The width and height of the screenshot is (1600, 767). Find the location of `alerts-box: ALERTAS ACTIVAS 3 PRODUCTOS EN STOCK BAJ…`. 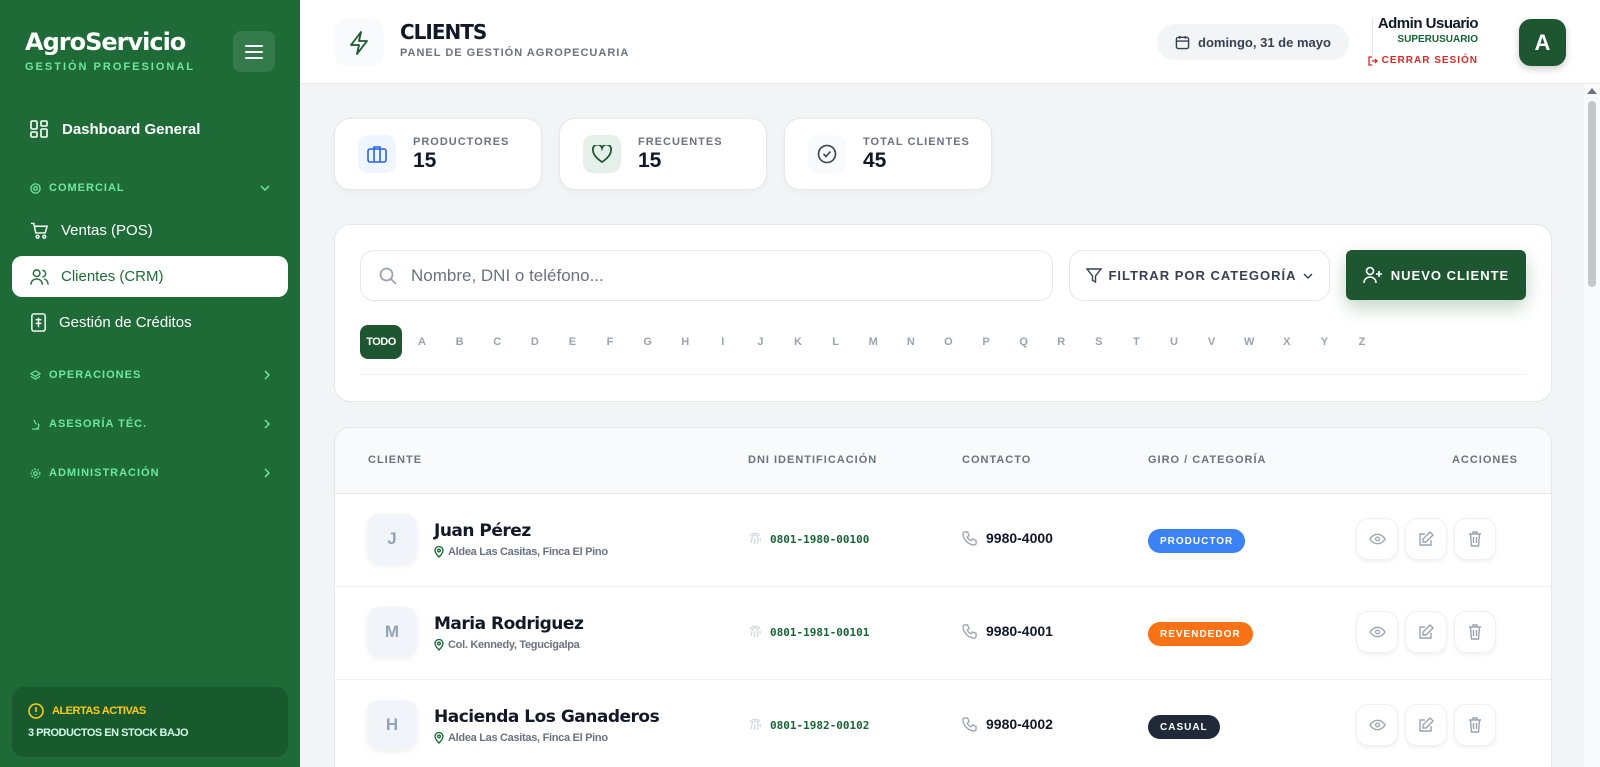

alerts-box: ALERTAS ACTIVAS 3 PRODUCTOS EN STOCK BAJ… is located at coordinates (150, 722).